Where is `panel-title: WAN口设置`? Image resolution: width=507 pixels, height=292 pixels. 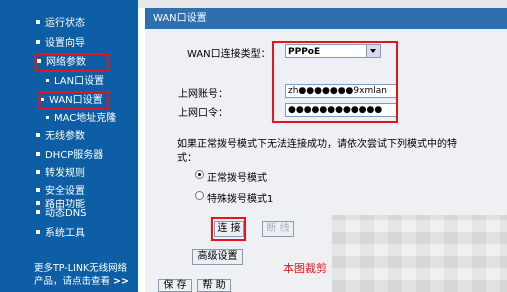
panel-title: WAN口设置 is located at coordinates (326, 18).